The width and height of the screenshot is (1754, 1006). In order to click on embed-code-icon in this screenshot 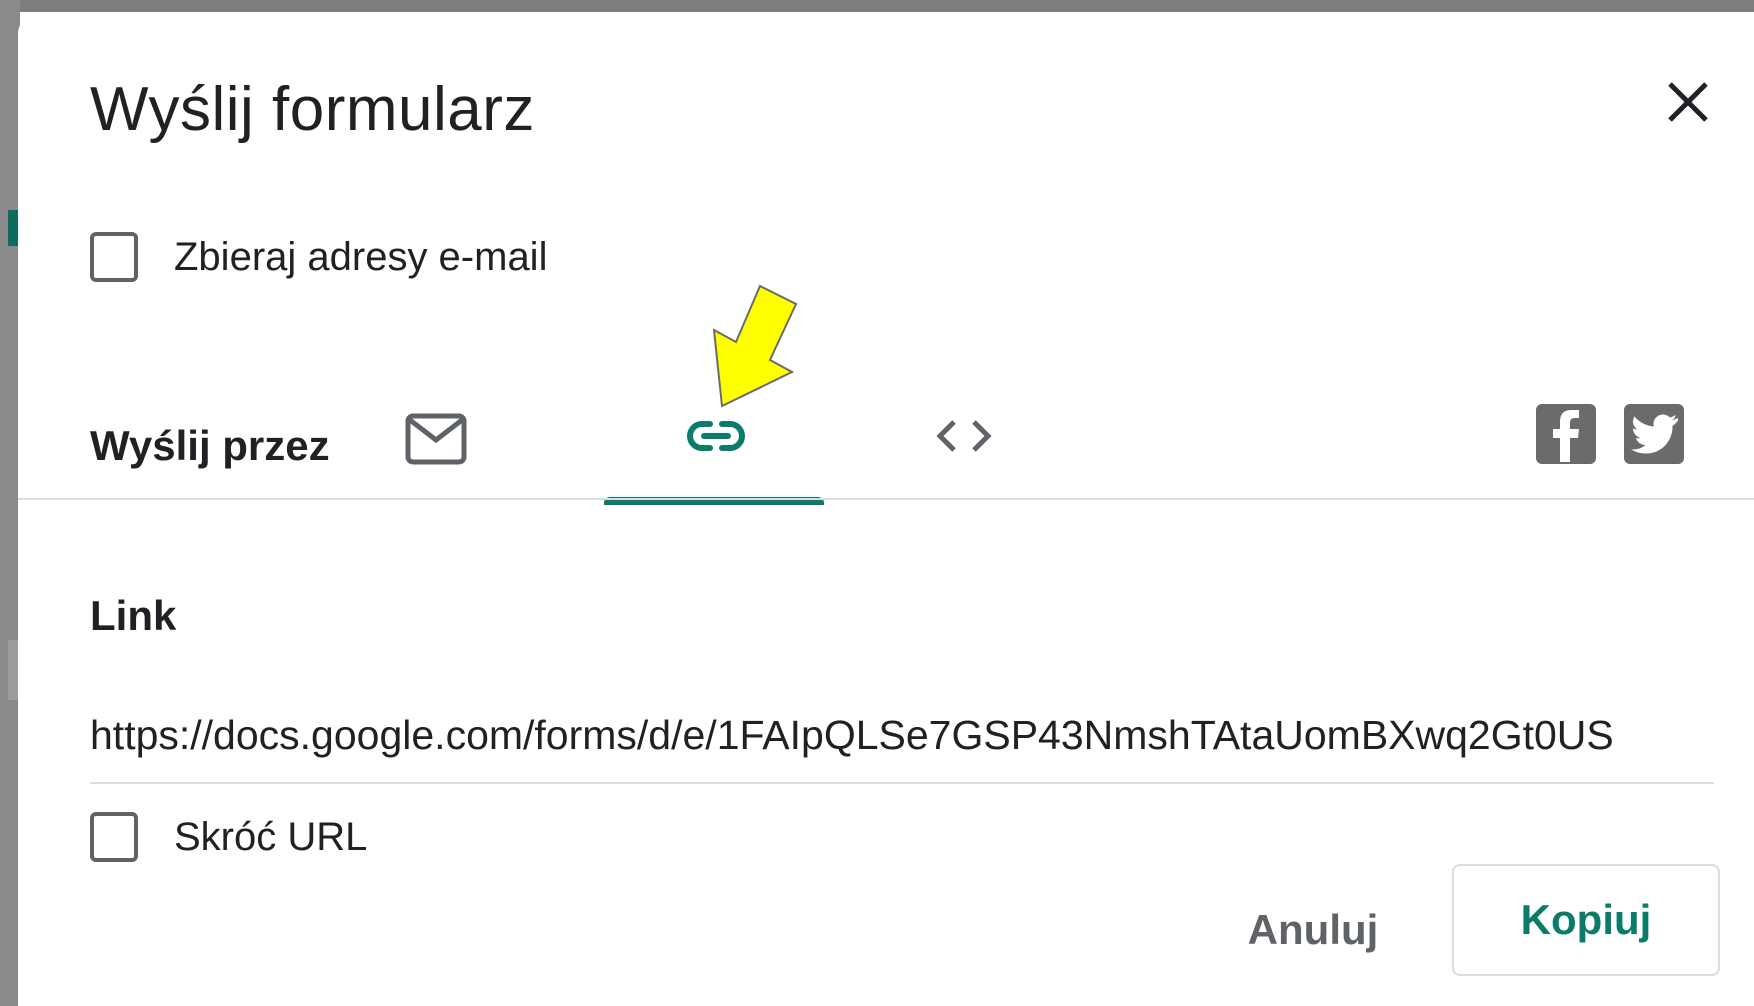, I will do `click(964, 436)`.